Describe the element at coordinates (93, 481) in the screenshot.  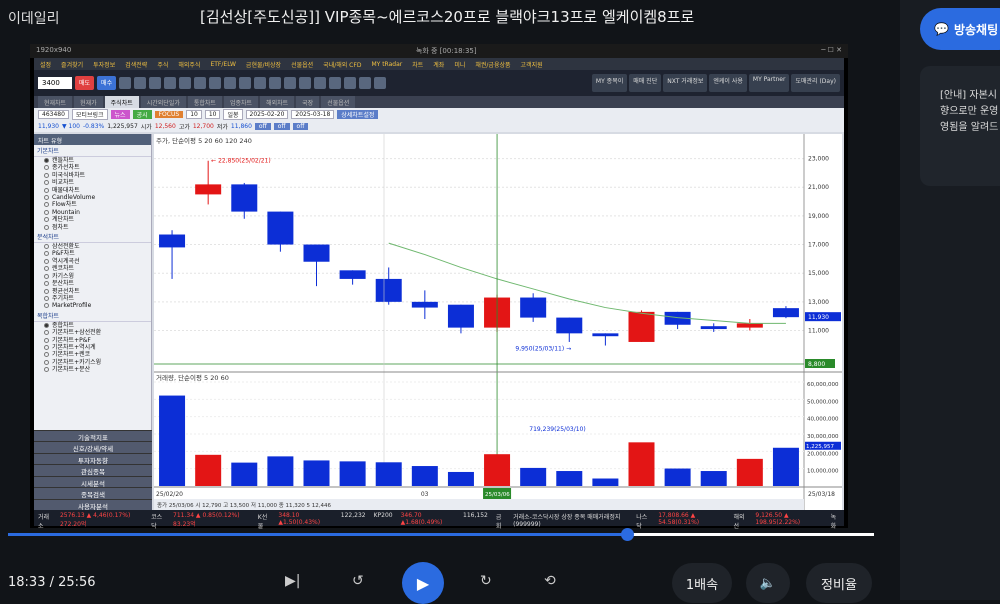
I see `indicator-menu-button: 시세분석` at that location.